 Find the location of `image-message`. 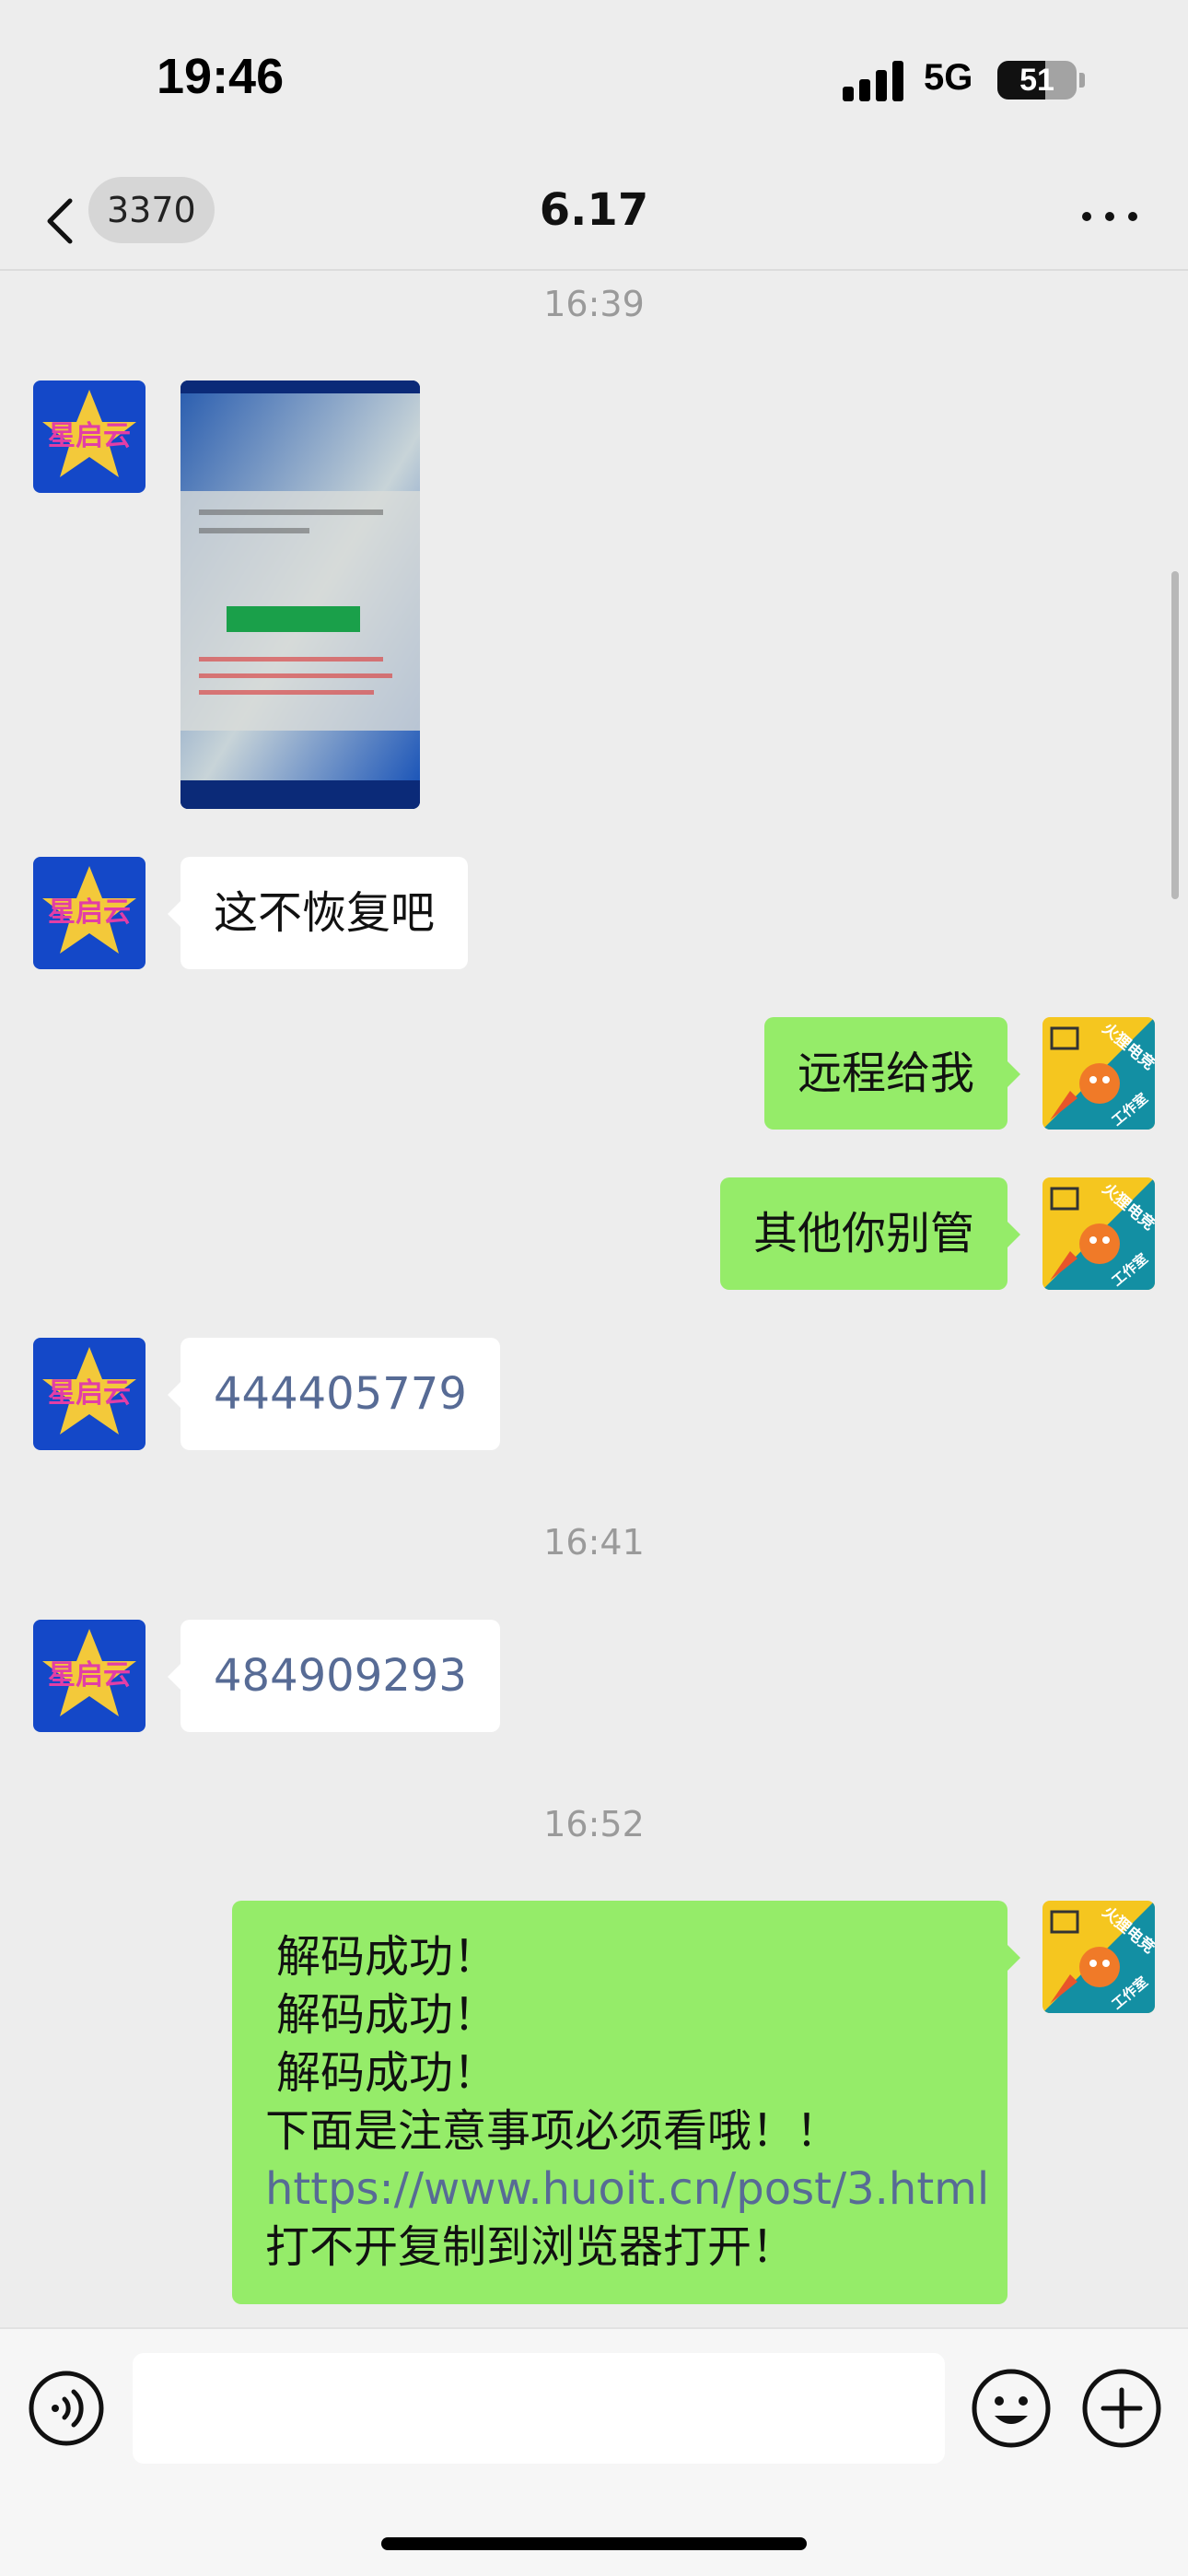

image-message is located at coordinates (300, 595).